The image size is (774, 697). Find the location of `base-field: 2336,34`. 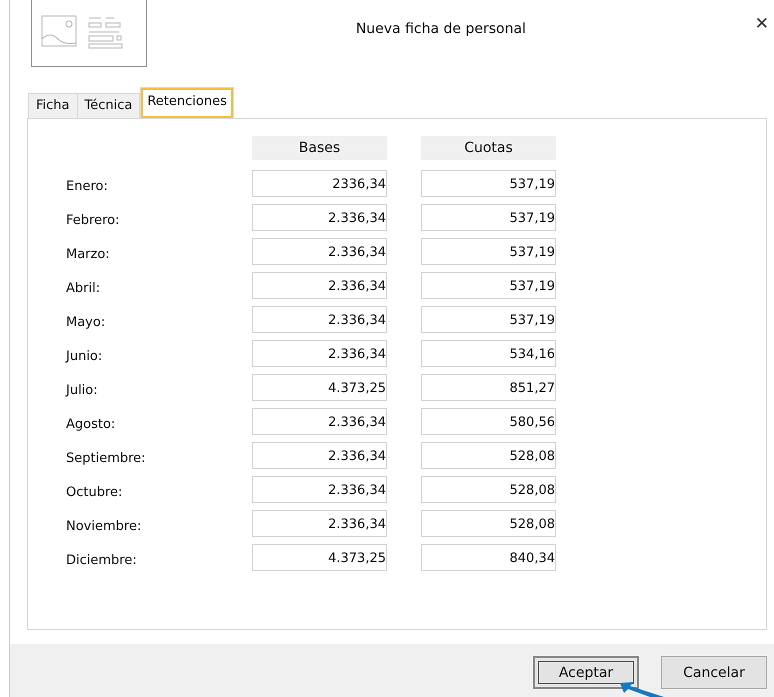

base-field: 2336,34 is located at coordinates (319, 183).